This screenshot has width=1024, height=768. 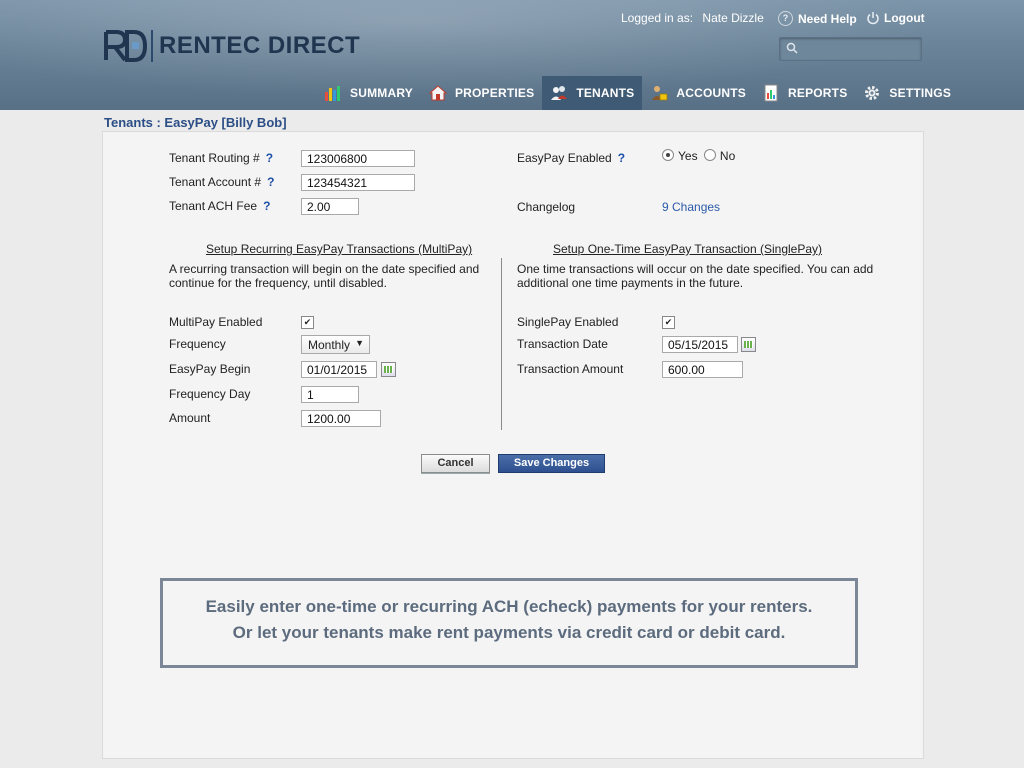 I want to click on nav-label: ACCOUNTS, so click(x=711, y=93).